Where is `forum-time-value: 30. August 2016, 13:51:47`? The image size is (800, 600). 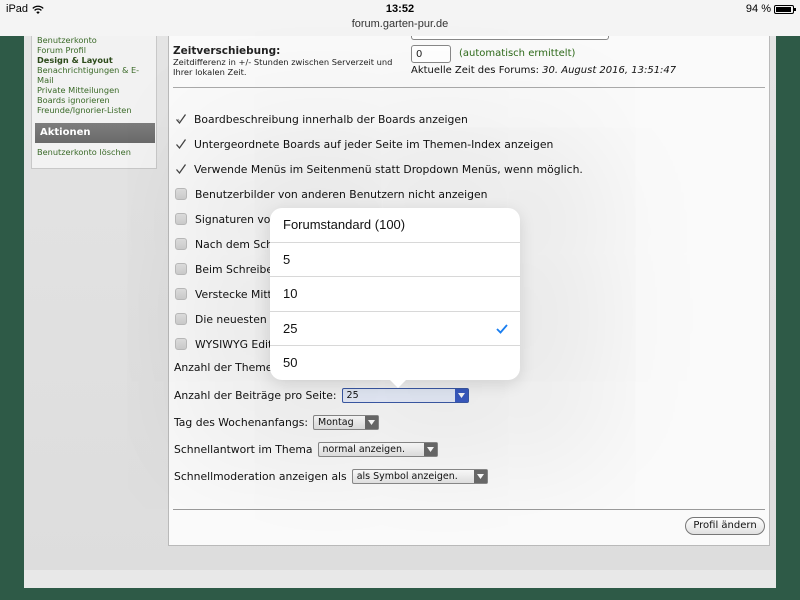
forum-time-value: 30. August 2016, 13:51:47 is located at coordinates (609, 70).